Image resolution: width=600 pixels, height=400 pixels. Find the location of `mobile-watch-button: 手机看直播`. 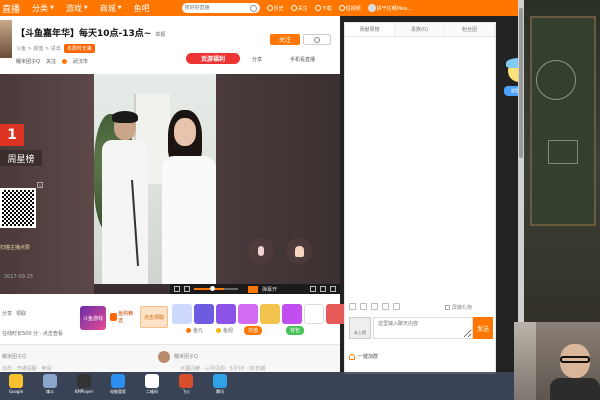

mobile-watch-button: 手机看直播 is located at coordinates (302, 59).